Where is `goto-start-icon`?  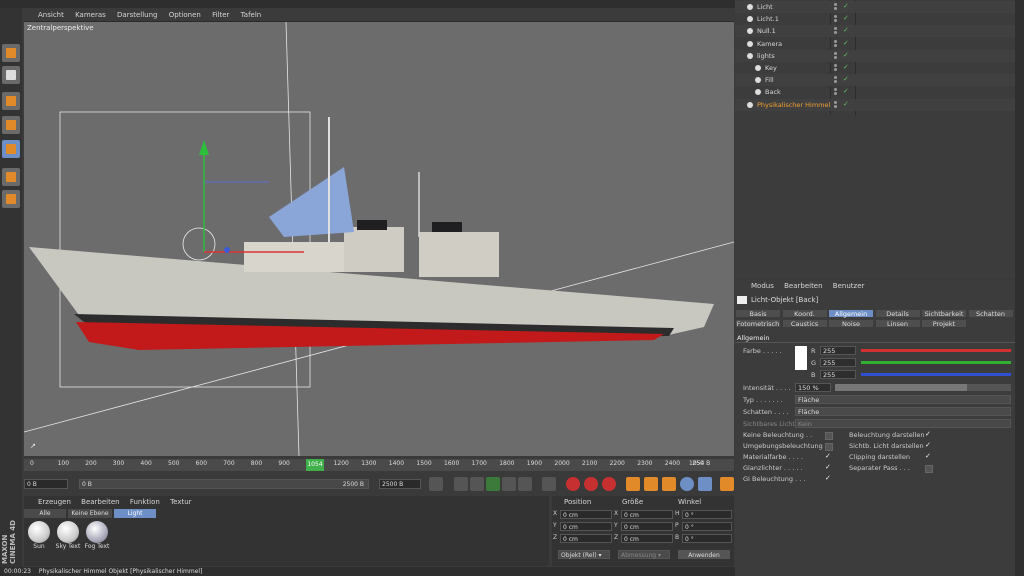 goto-start-icon is located at coordinates (436, 484).